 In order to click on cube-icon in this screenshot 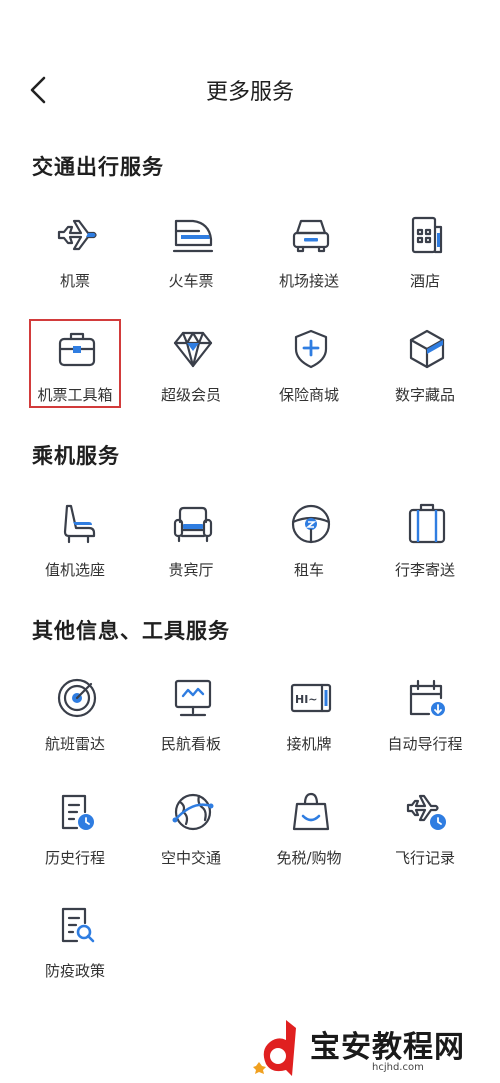, I will do `click(427, 349)`.